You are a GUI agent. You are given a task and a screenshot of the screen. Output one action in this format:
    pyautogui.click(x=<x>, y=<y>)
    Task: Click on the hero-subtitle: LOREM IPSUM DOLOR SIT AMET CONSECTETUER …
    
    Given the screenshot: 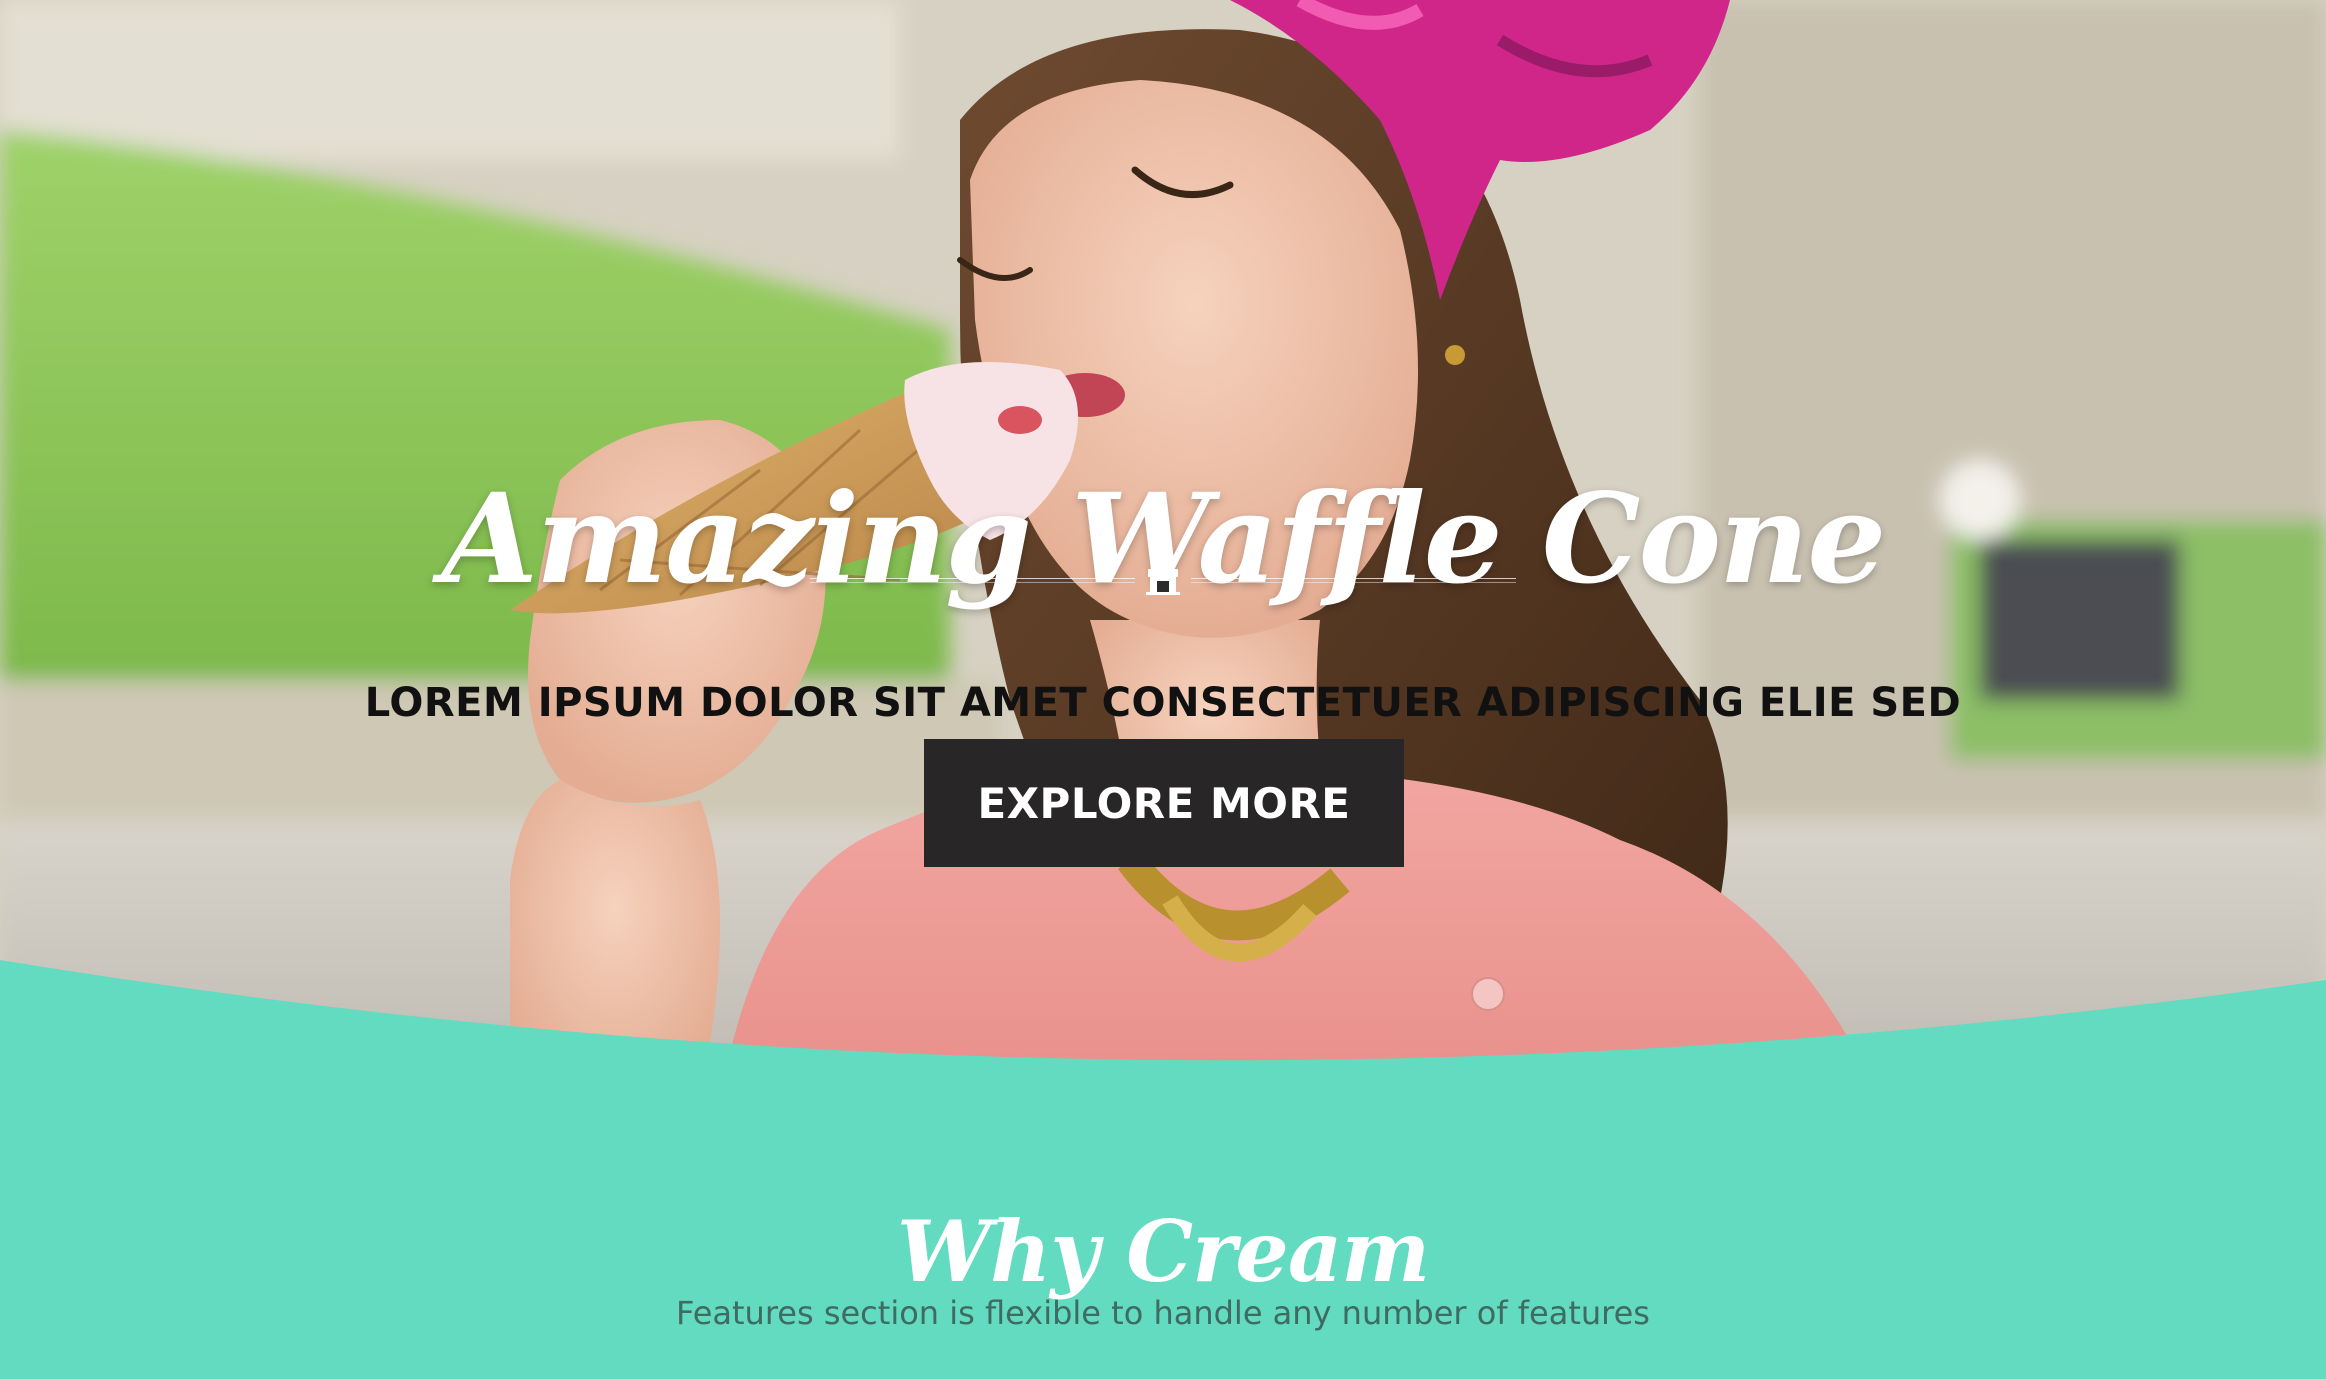 What is the action you would take?
    pyautogui.click(x=1163, y=703)
    